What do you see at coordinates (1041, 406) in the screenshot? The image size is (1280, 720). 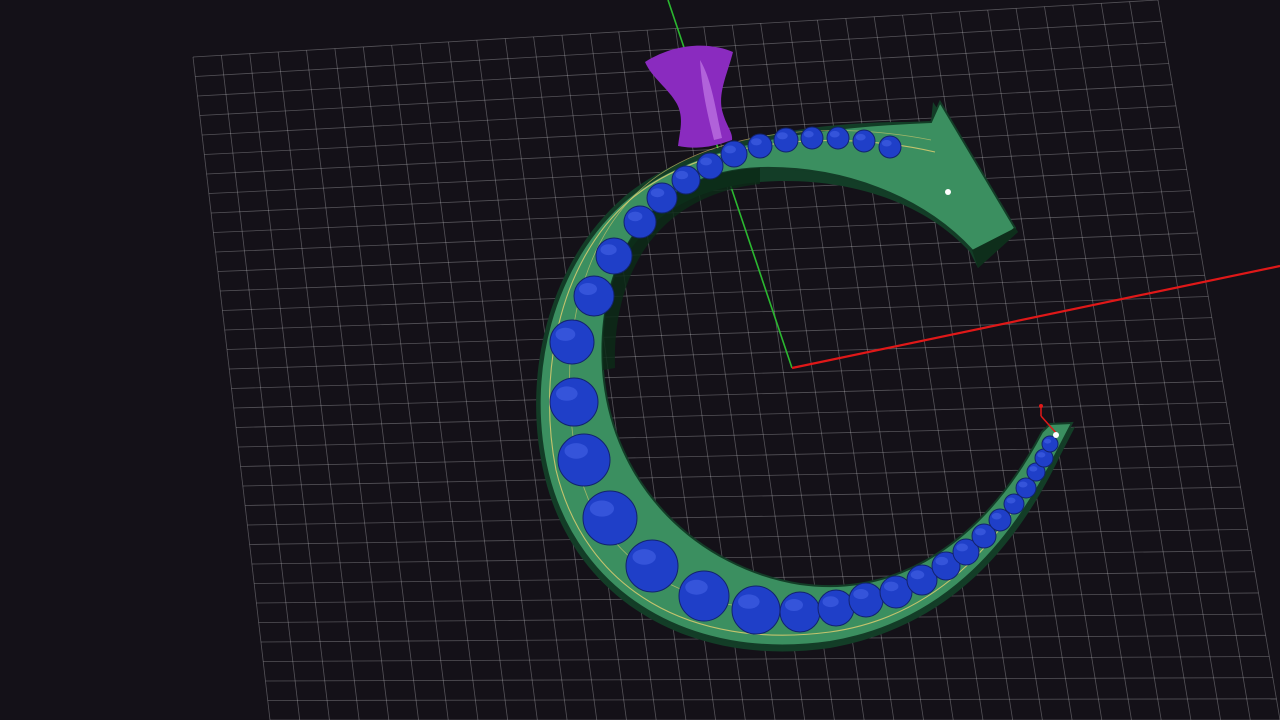 I see `gizmo-handle` at bounding box center [1041, 406].